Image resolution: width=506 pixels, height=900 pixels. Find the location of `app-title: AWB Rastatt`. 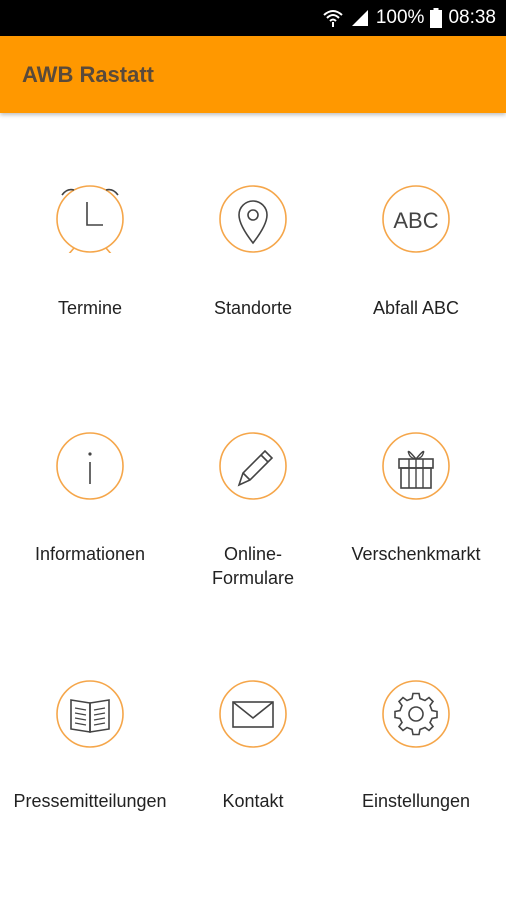

app-title: AWB Rastatt is located at coordinates (88, 74).